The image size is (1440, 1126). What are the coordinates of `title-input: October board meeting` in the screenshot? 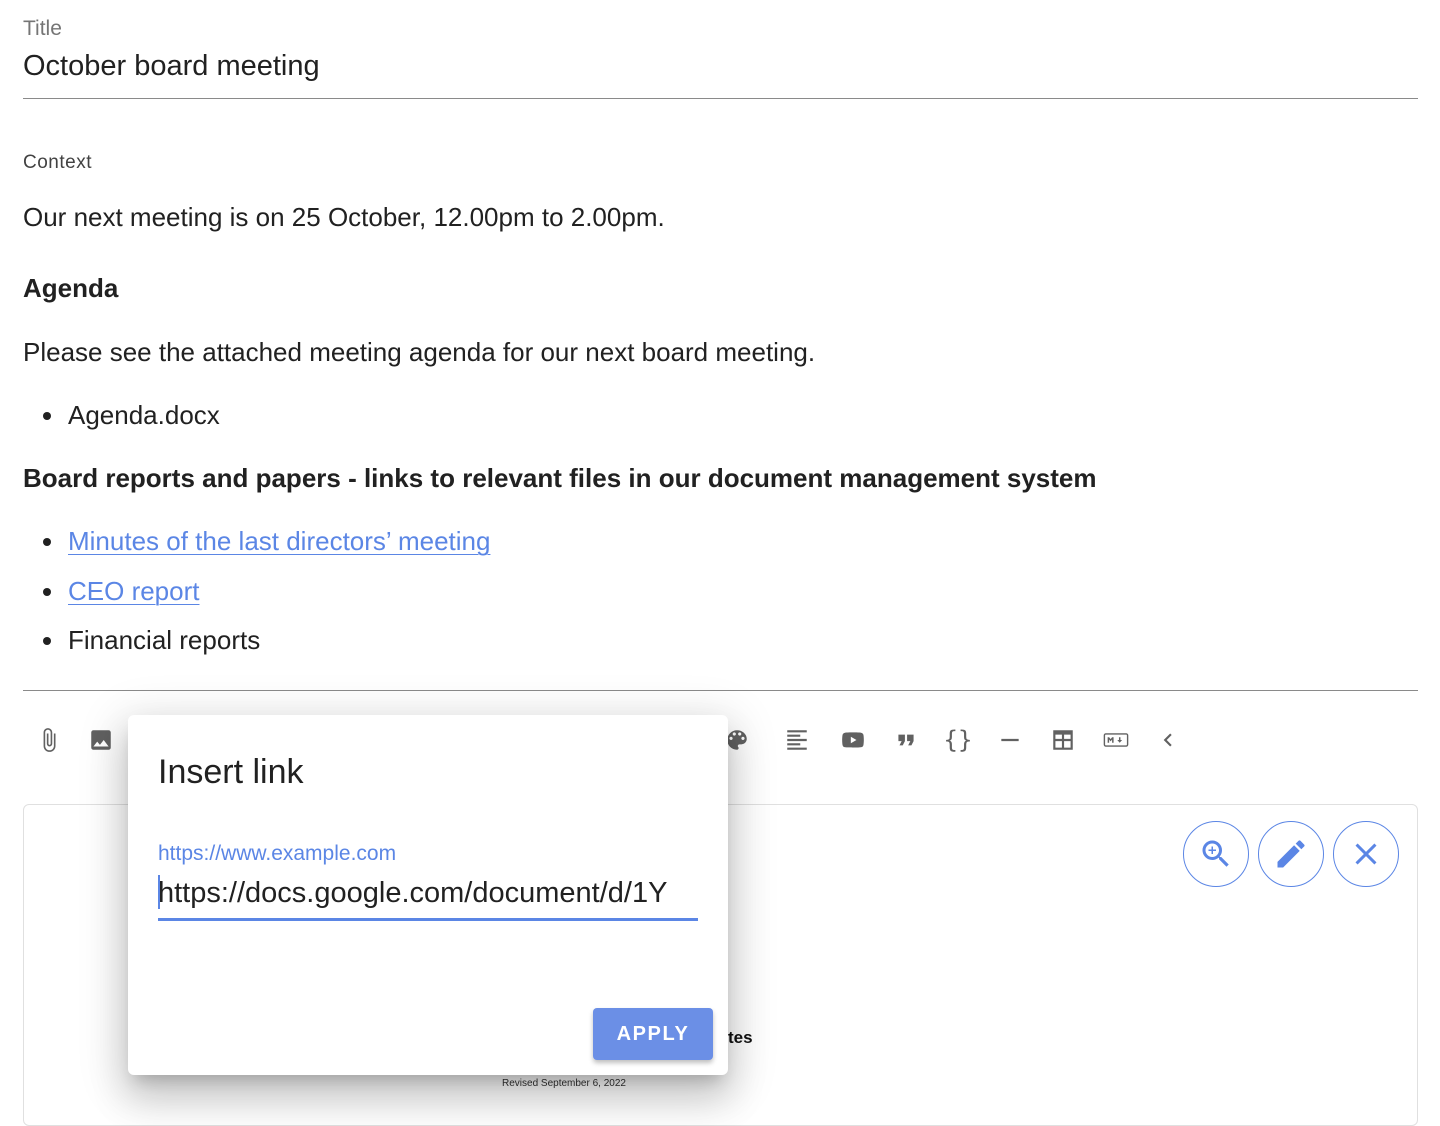 It's located at (171, 66).